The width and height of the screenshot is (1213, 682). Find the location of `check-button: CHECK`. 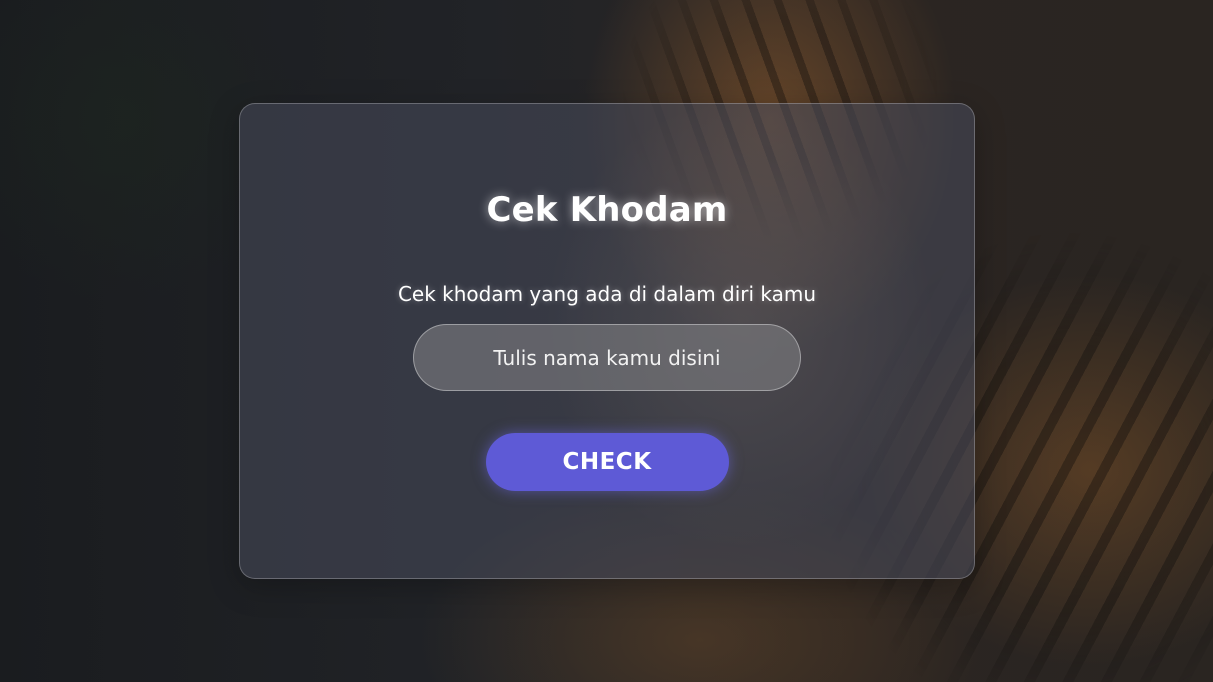

check-button: CHECK is located at coordinates (607, 462).